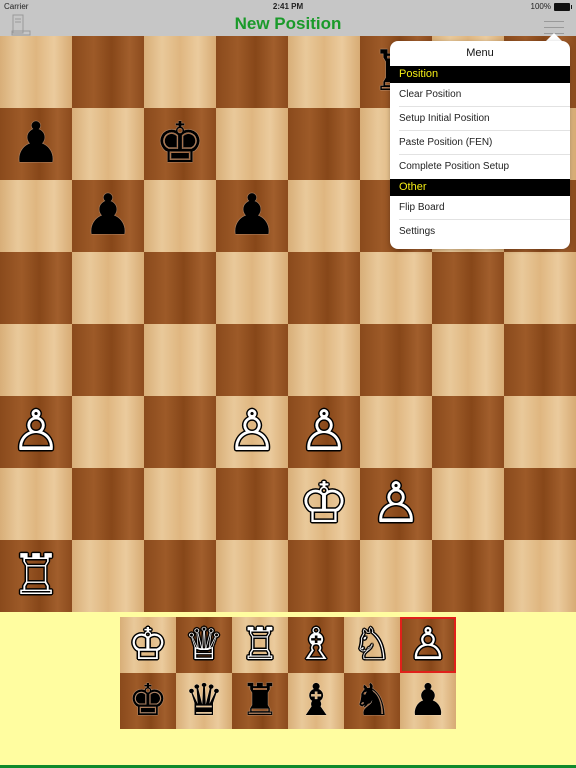 The image size is (576, 768). What do you see at coordinates (108, 144) in the screenshot?
I see `square-b7` at bounding box center [108, 144].